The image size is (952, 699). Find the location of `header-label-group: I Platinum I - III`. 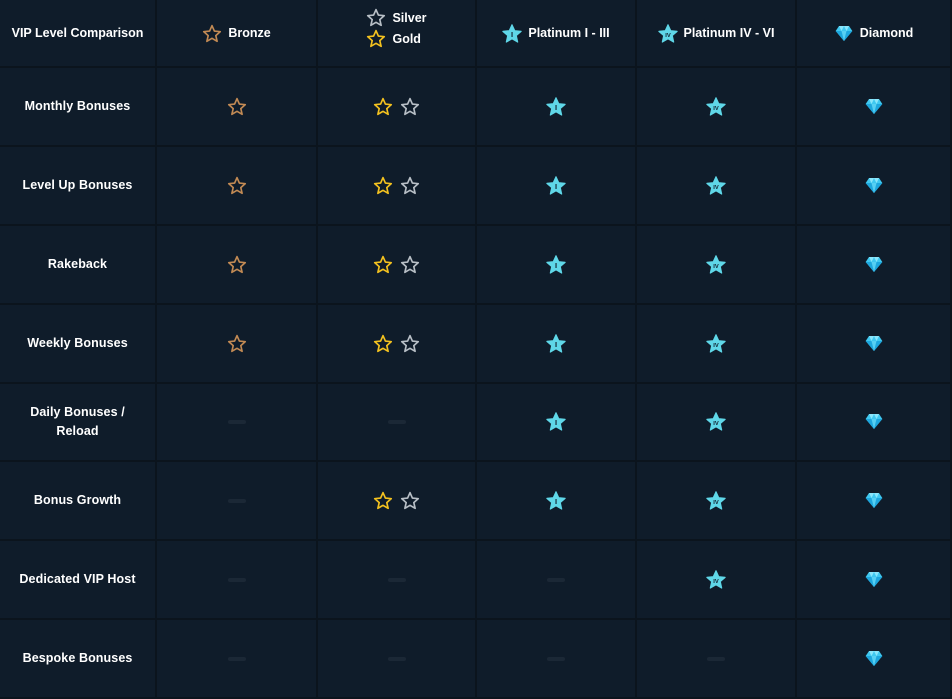

header-label-group: I Platinum I - III is located at coordinates (556, 33).